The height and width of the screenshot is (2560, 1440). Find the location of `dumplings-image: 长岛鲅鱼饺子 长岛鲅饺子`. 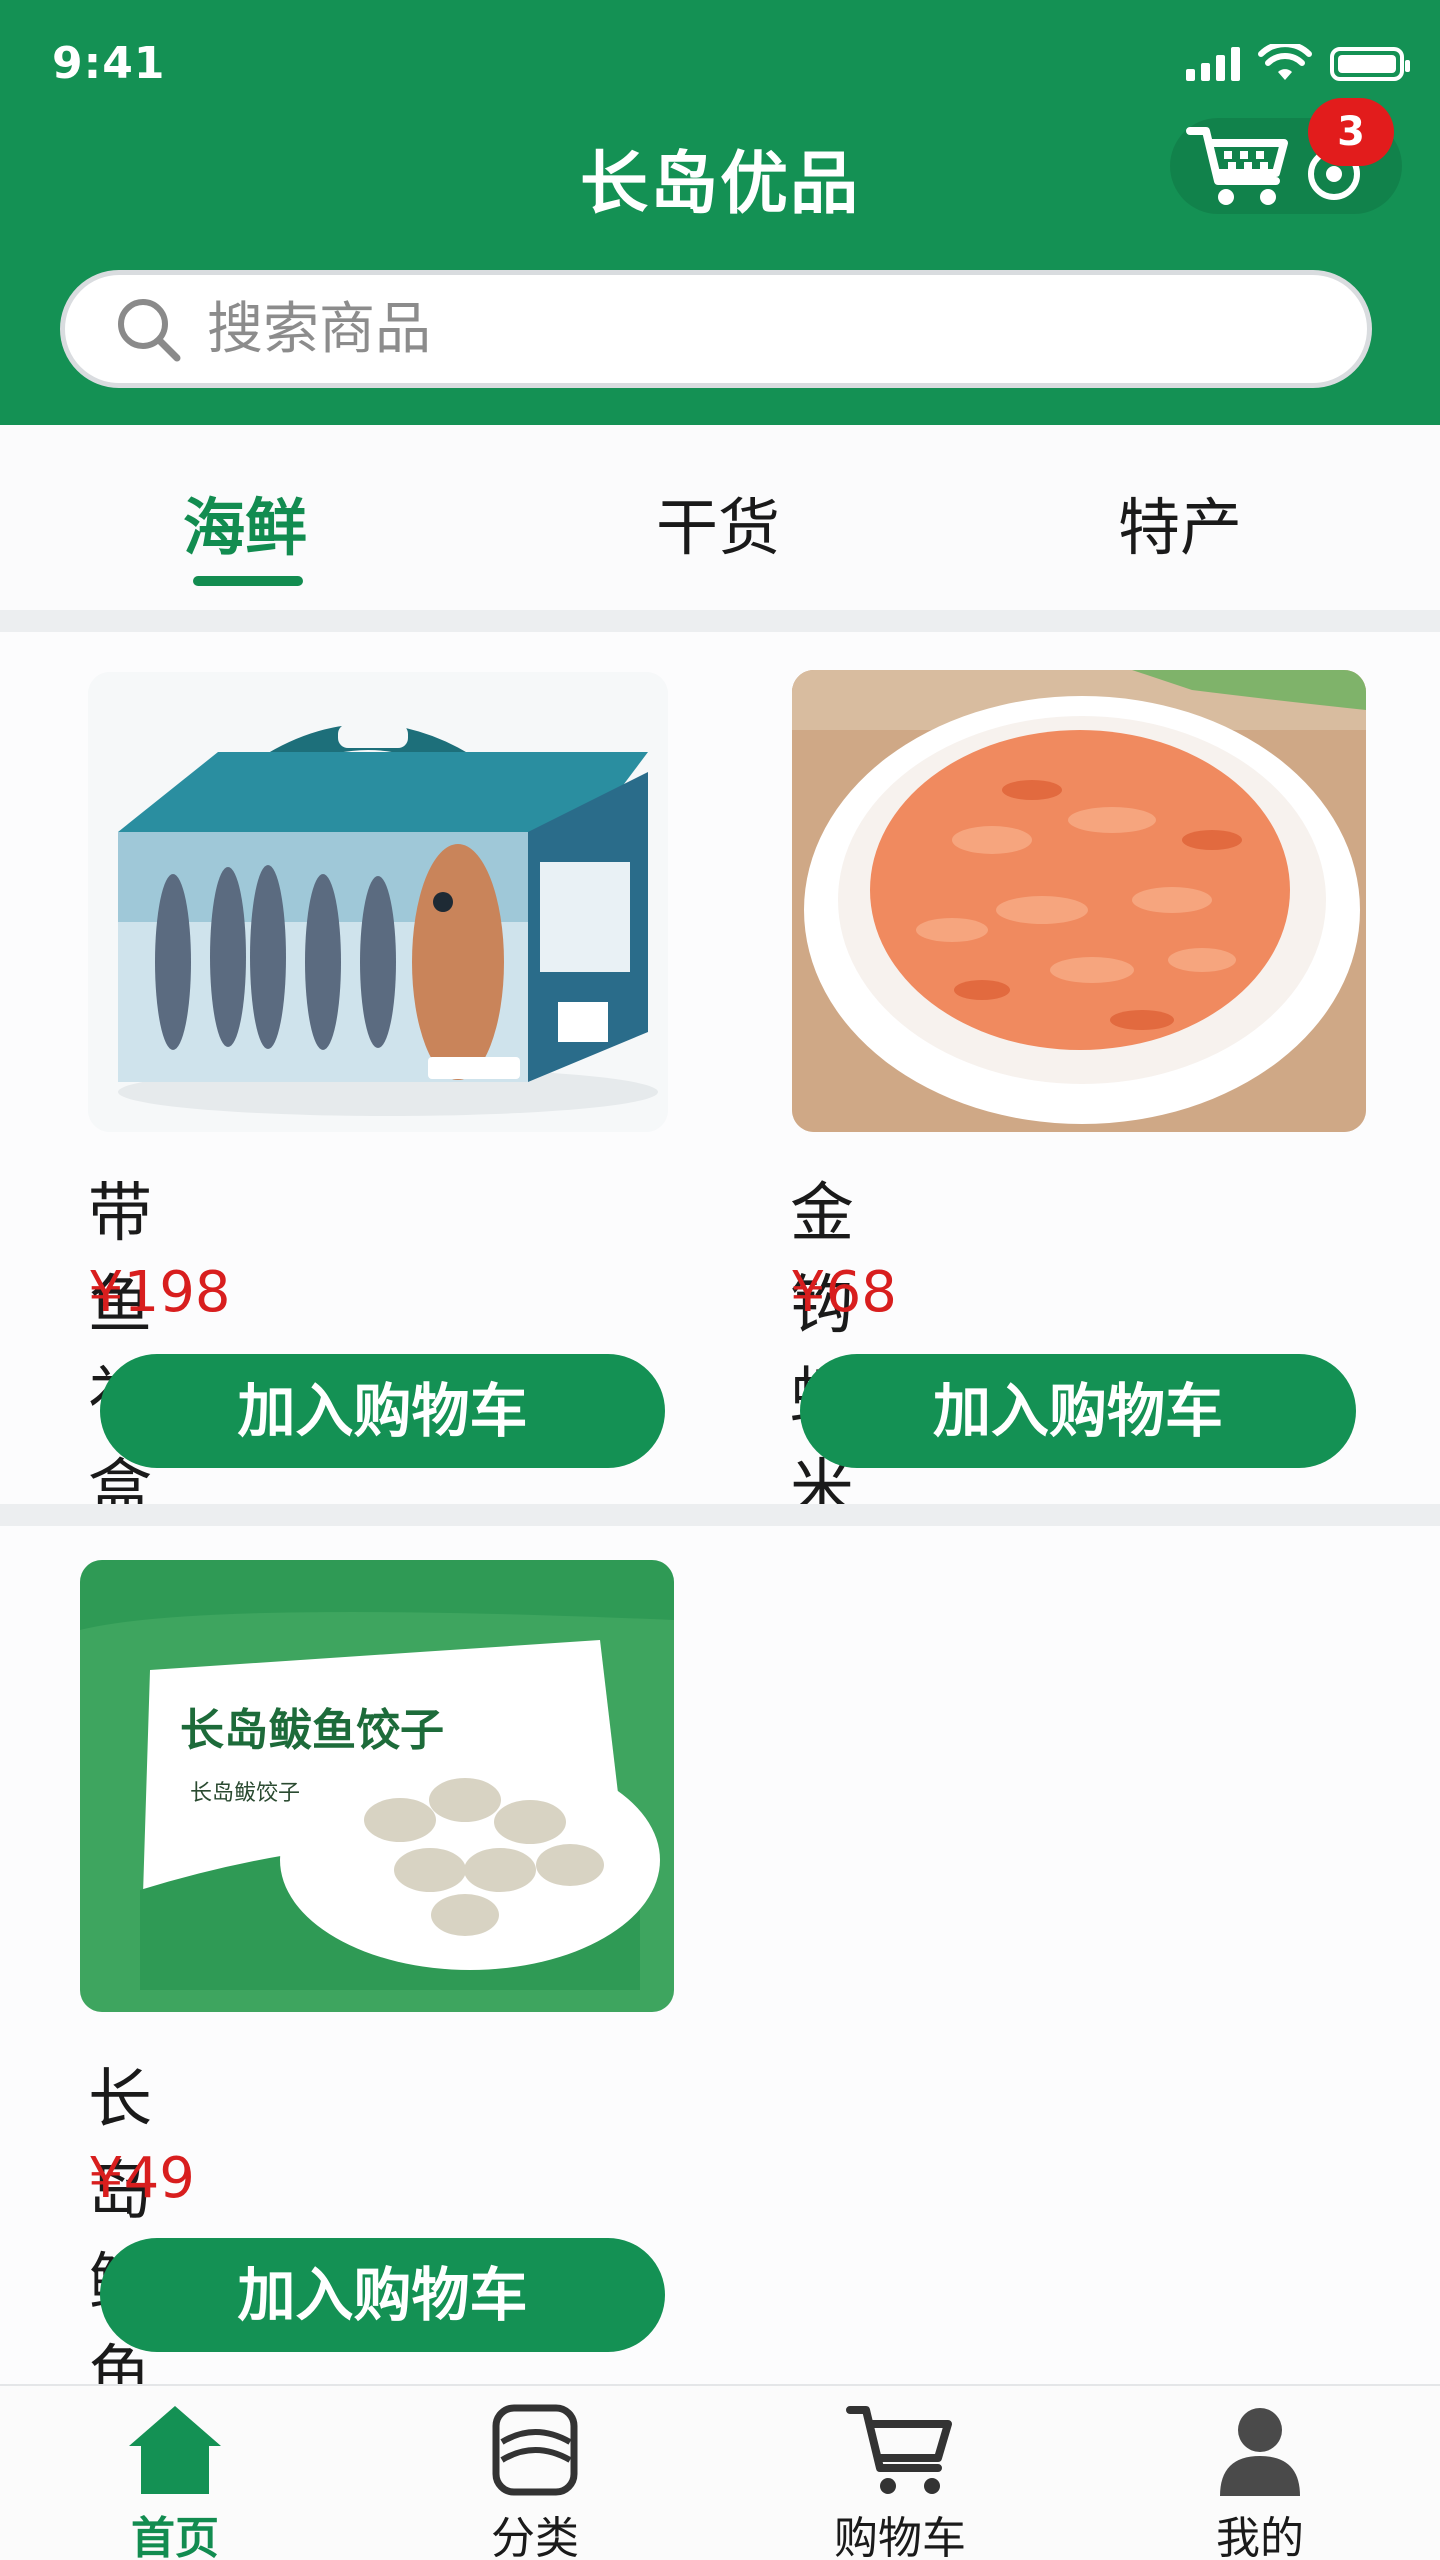

dumplings-image: 长岛鲅鱼饺子 长岛鲅饺子 is located at coordinates (377, 1786).